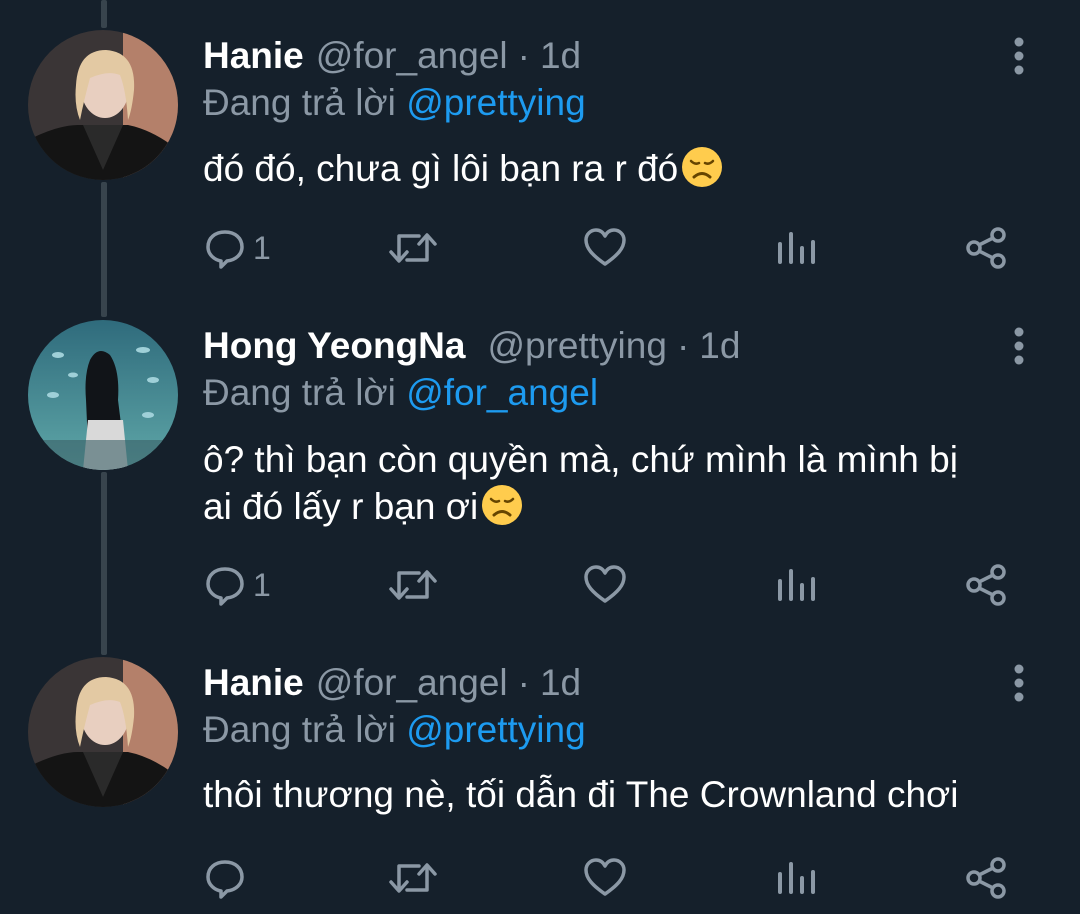  What do you see at coordinates (576, 346) in the screenshot?
I see `author-handle: @prettying` at bounding box center [576, 346].